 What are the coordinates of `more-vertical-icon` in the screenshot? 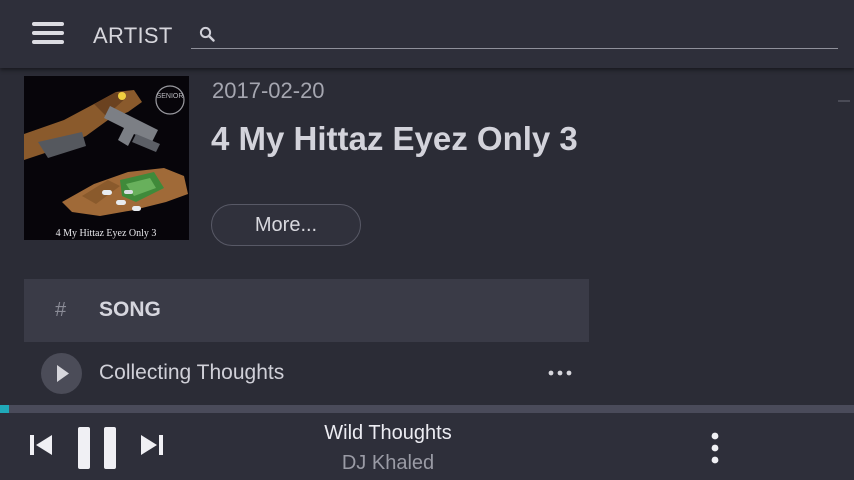 It's located at (715, 448).